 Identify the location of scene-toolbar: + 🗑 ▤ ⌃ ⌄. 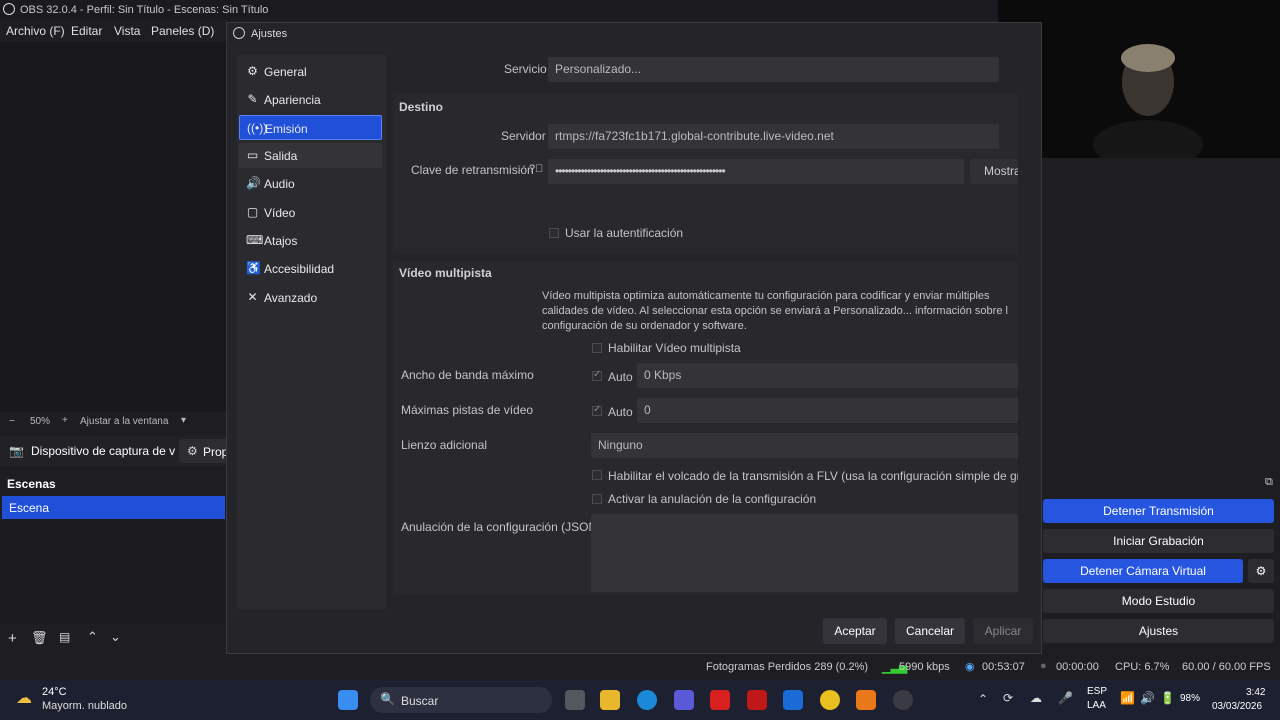
(114, 639).